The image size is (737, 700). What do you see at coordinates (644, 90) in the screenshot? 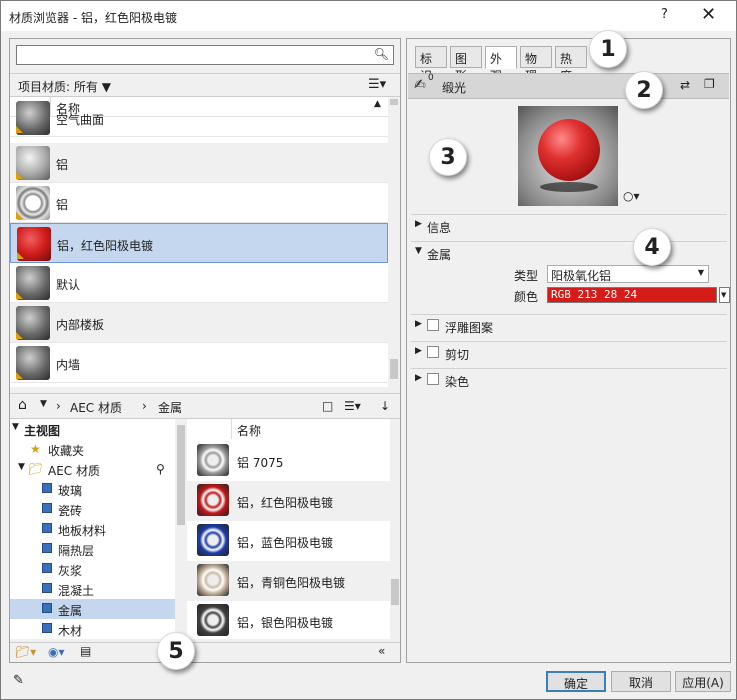
I see `callout-2: 2` at bounding box center [644, 90].